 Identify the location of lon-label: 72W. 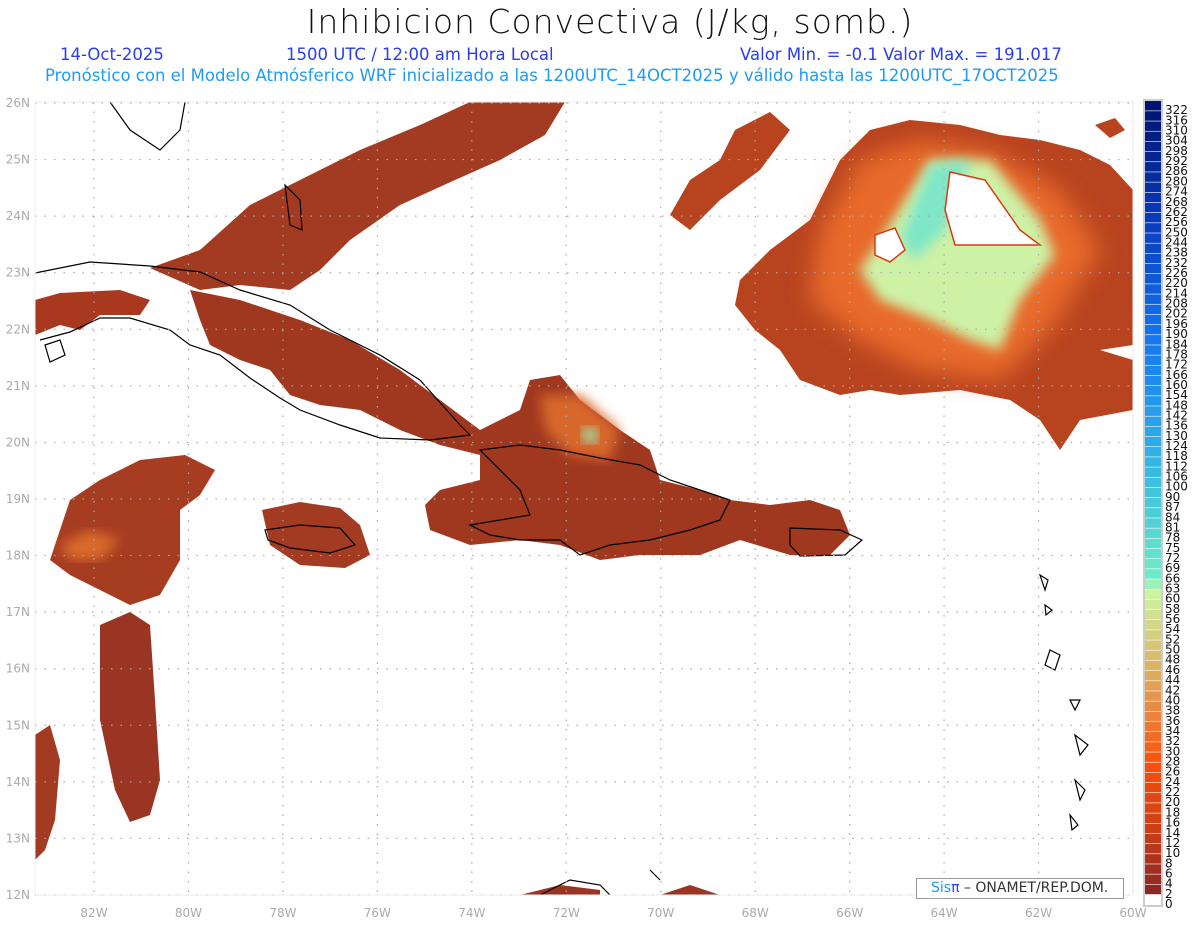
(566, 913).